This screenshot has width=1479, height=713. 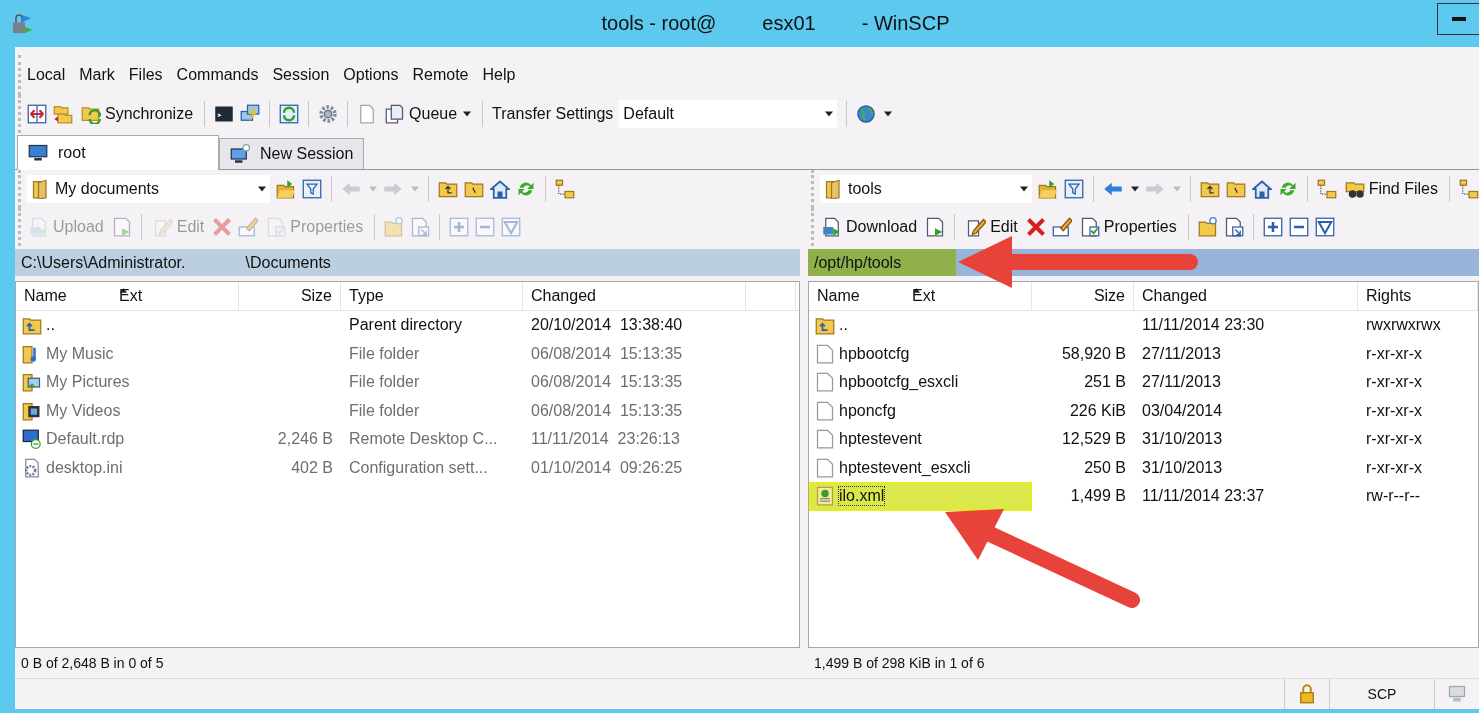 What do you see at coordinates (920, 382) in the screenshot?
I see `file-name-cell: hpbootcfg_esxcli` at bounding box center [920, 382].